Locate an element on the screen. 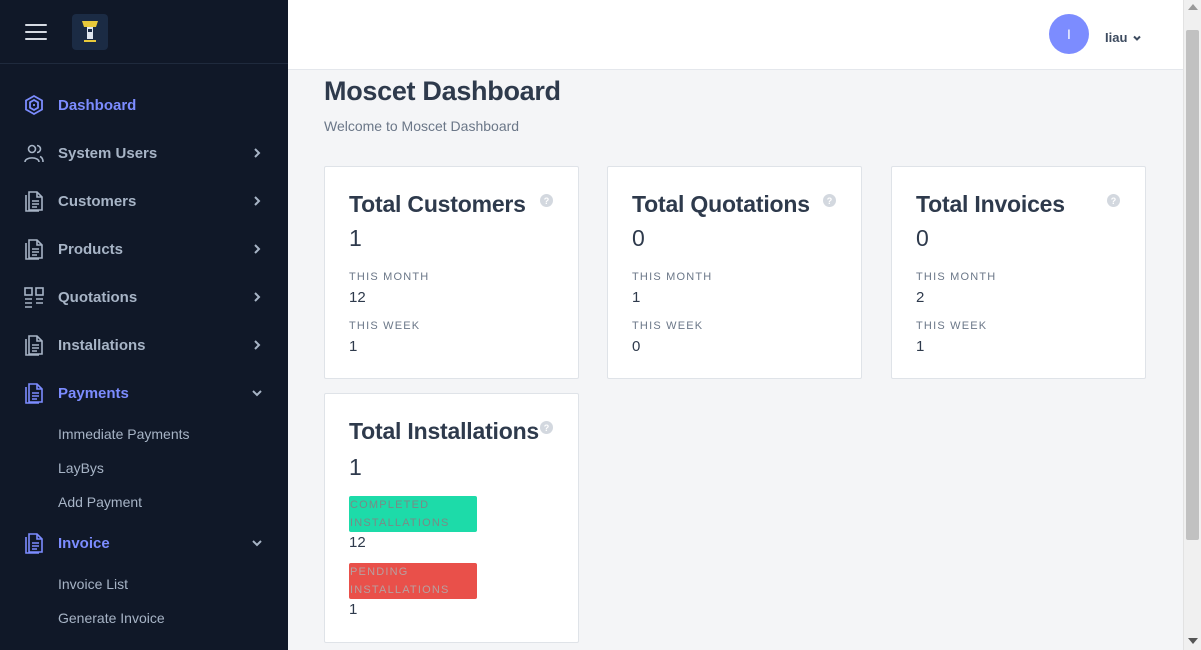 The height and width of the screenshot is (650, 1201). scroll-up-icon is located at coordinates (1193, 7).